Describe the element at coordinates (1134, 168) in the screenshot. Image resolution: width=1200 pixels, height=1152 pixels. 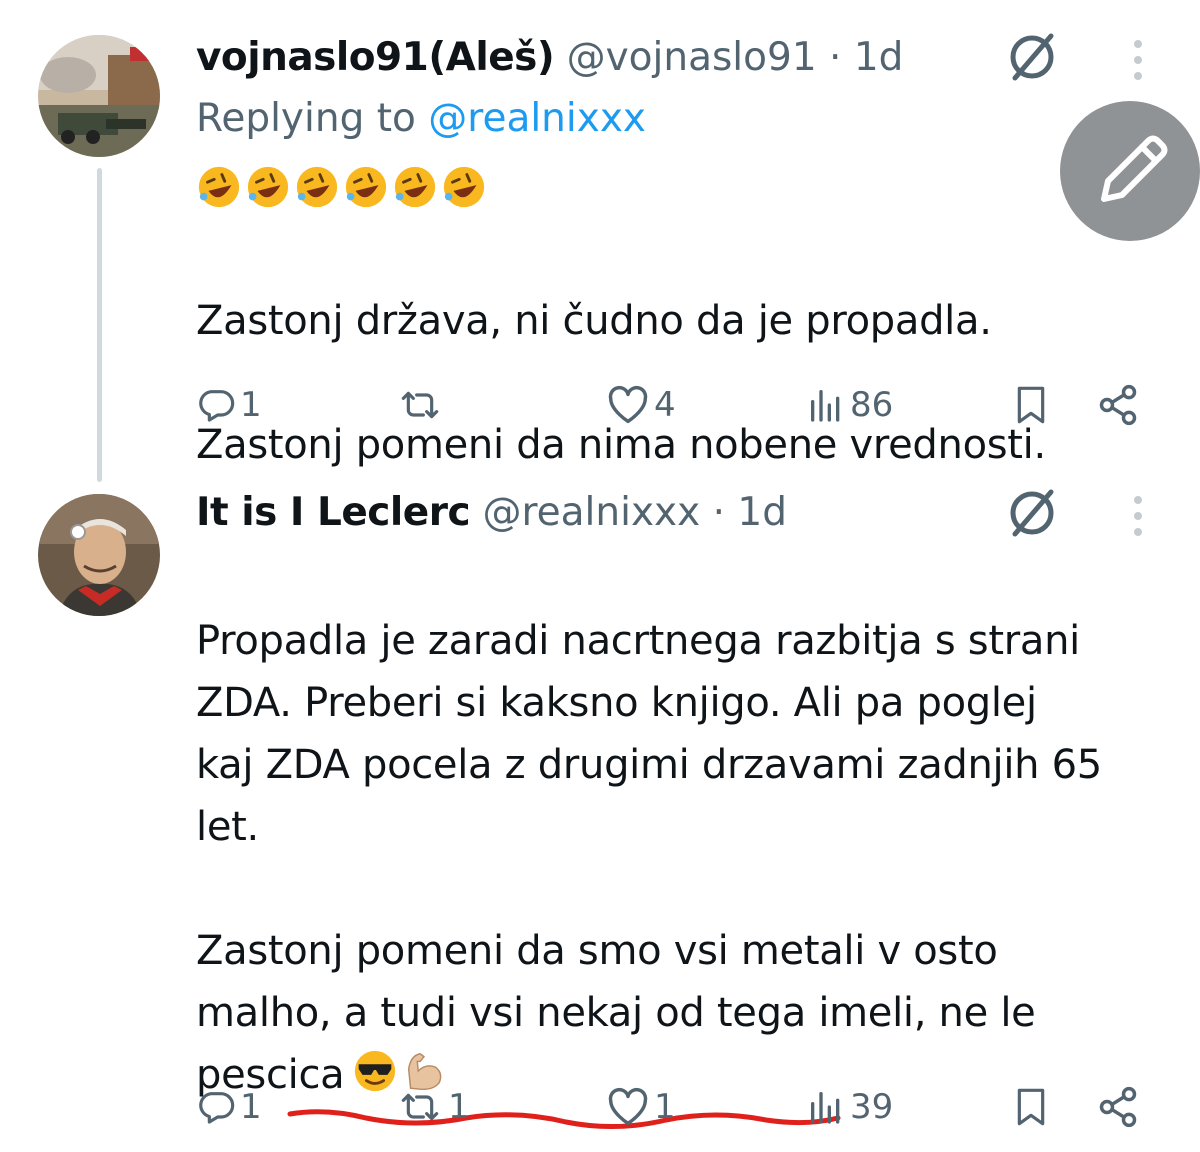
I see `compose-icon` at that location.